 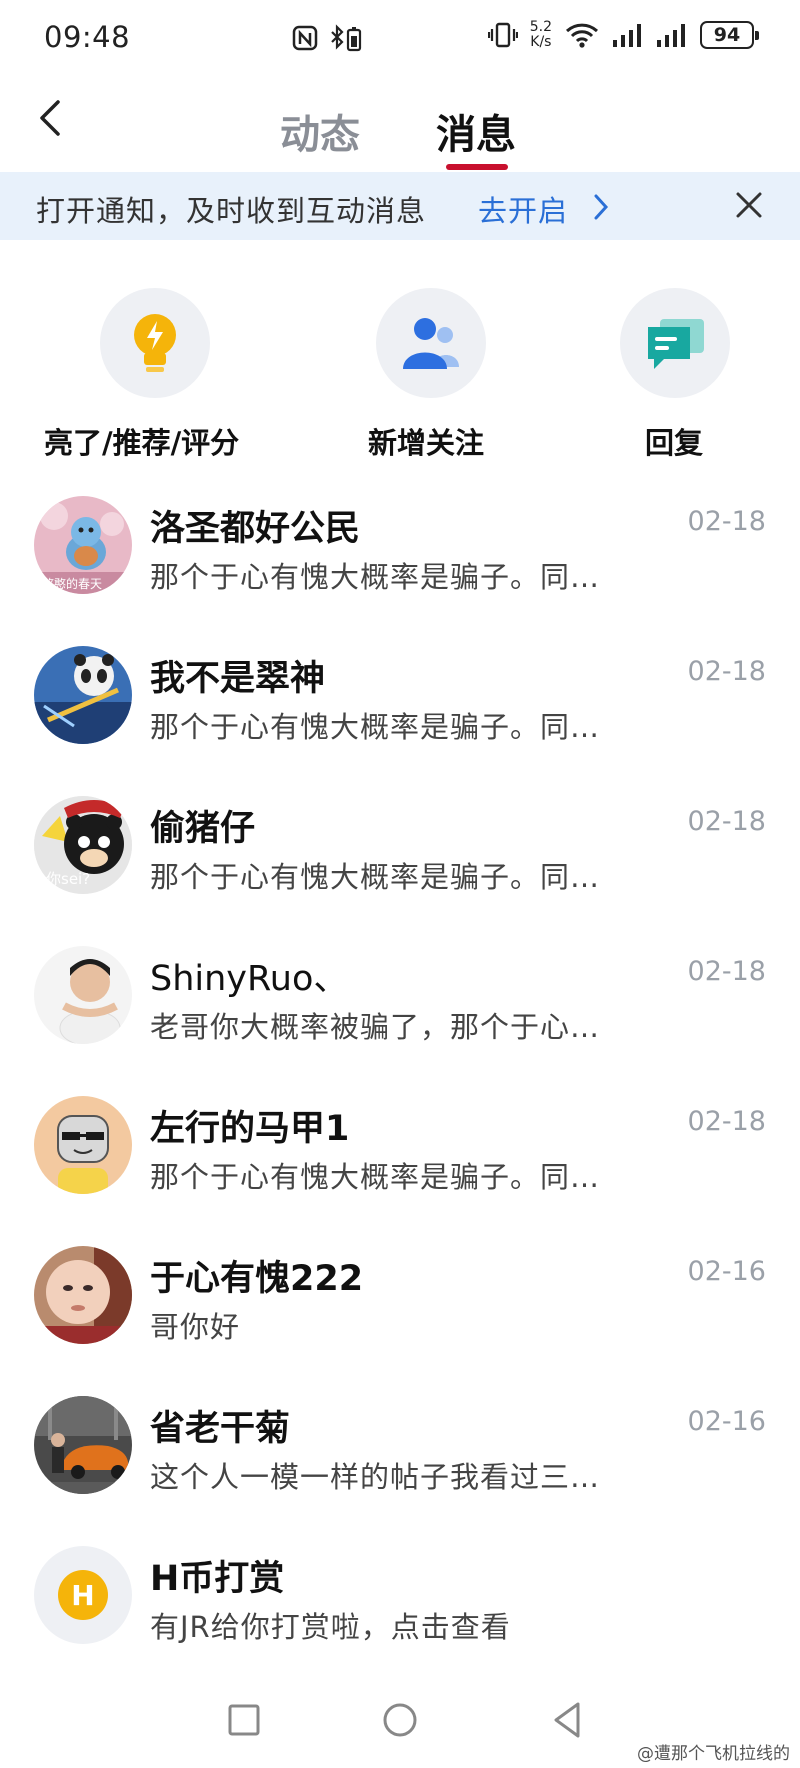 What do you see at coordinates (568, 1720) in the screenshot?
I see `back-nav-icon` at bounding box center [568, 1720].